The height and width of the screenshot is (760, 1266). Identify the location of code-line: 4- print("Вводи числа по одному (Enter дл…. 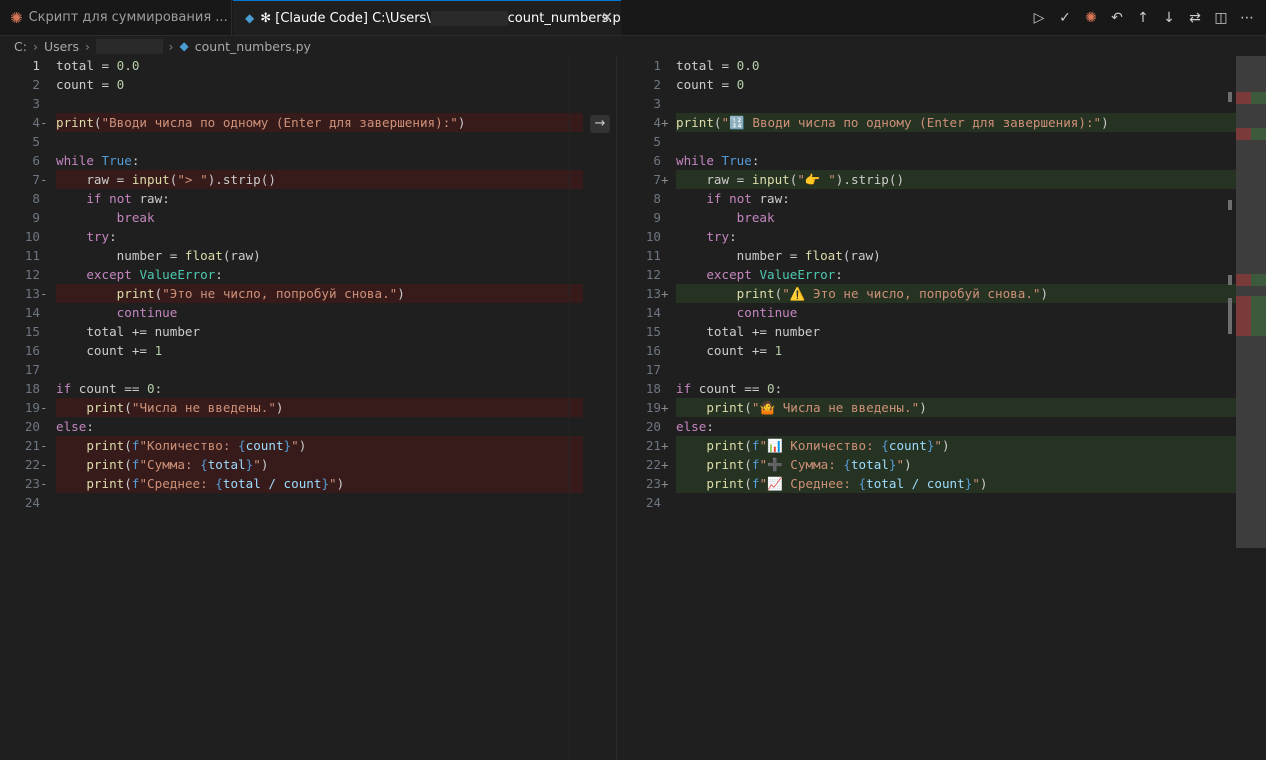
(308, 122).